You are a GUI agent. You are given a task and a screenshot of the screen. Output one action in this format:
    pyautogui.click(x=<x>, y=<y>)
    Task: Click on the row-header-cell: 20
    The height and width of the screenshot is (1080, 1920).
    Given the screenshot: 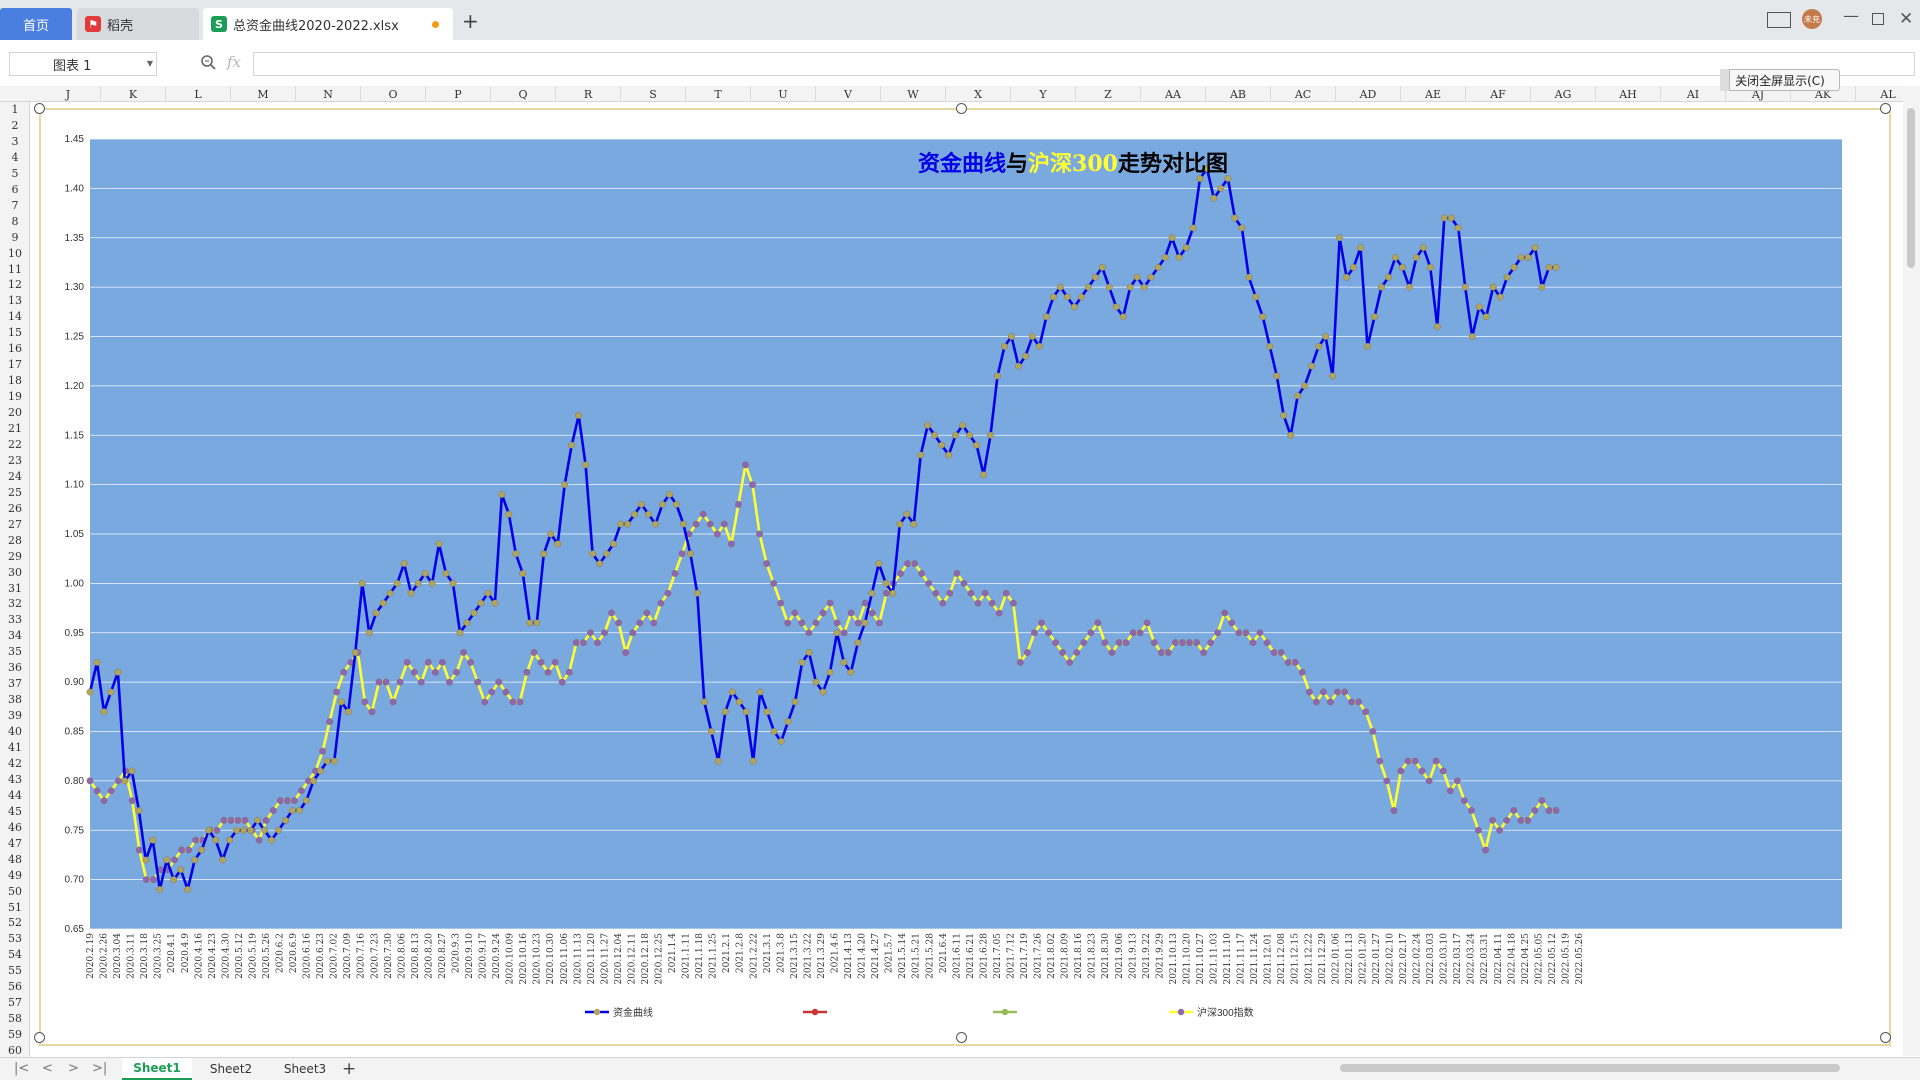 What is the action you would take?
    pyautogui.click(x=15, y=413)
    